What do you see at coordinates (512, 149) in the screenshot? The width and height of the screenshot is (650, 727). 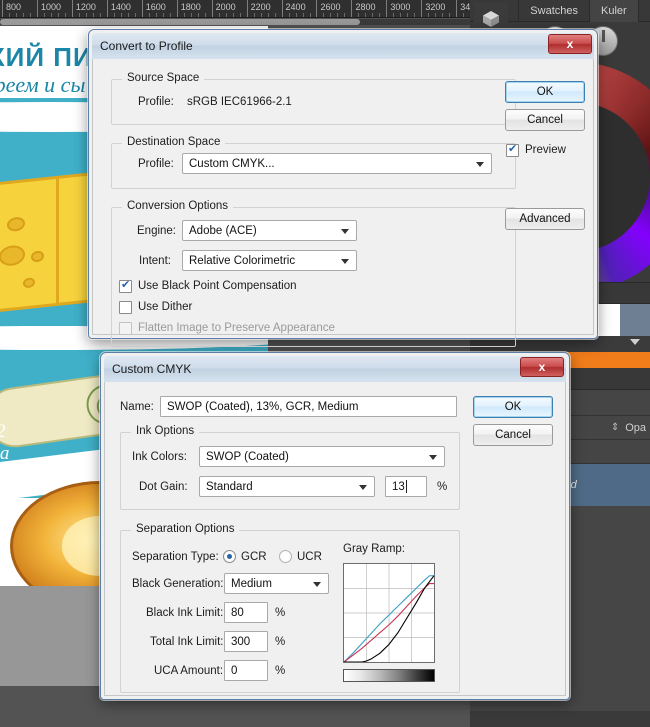 I see `preview-checkbox` at bounding box center [512, 149].